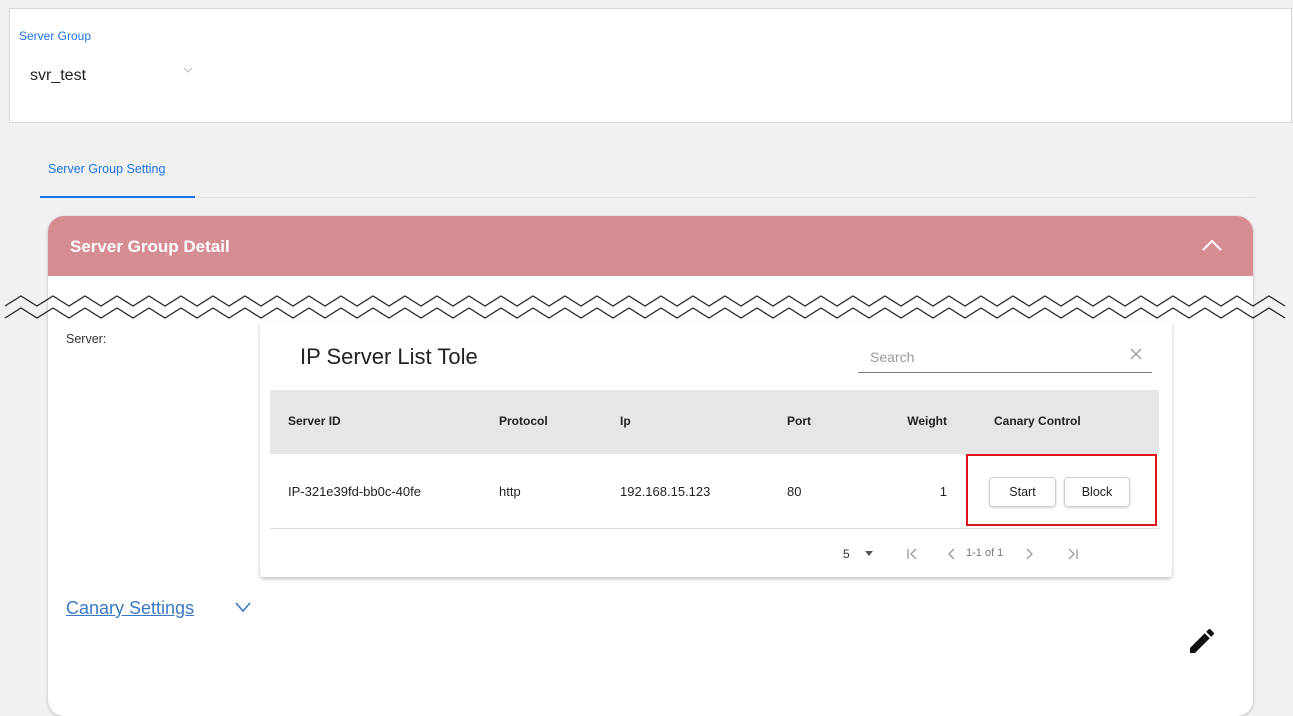  Describe the element at coordinates (985, 553) in the screenshot. I see `pagination-range: 1-1 of 1` at that location.